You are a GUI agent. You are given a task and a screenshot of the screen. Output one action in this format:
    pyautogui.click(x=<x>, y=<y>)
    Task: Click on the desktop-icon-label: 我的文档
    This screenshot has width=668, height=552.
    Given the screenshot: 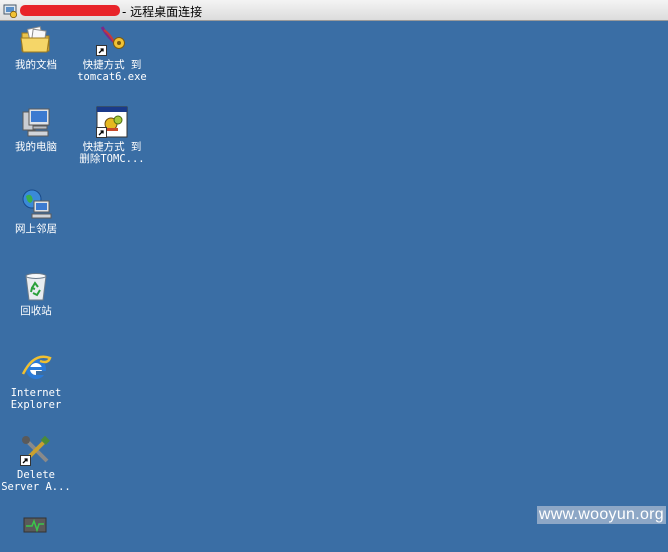 What is the action you would take?
    pyautogui.click(x=36, y=65)
    